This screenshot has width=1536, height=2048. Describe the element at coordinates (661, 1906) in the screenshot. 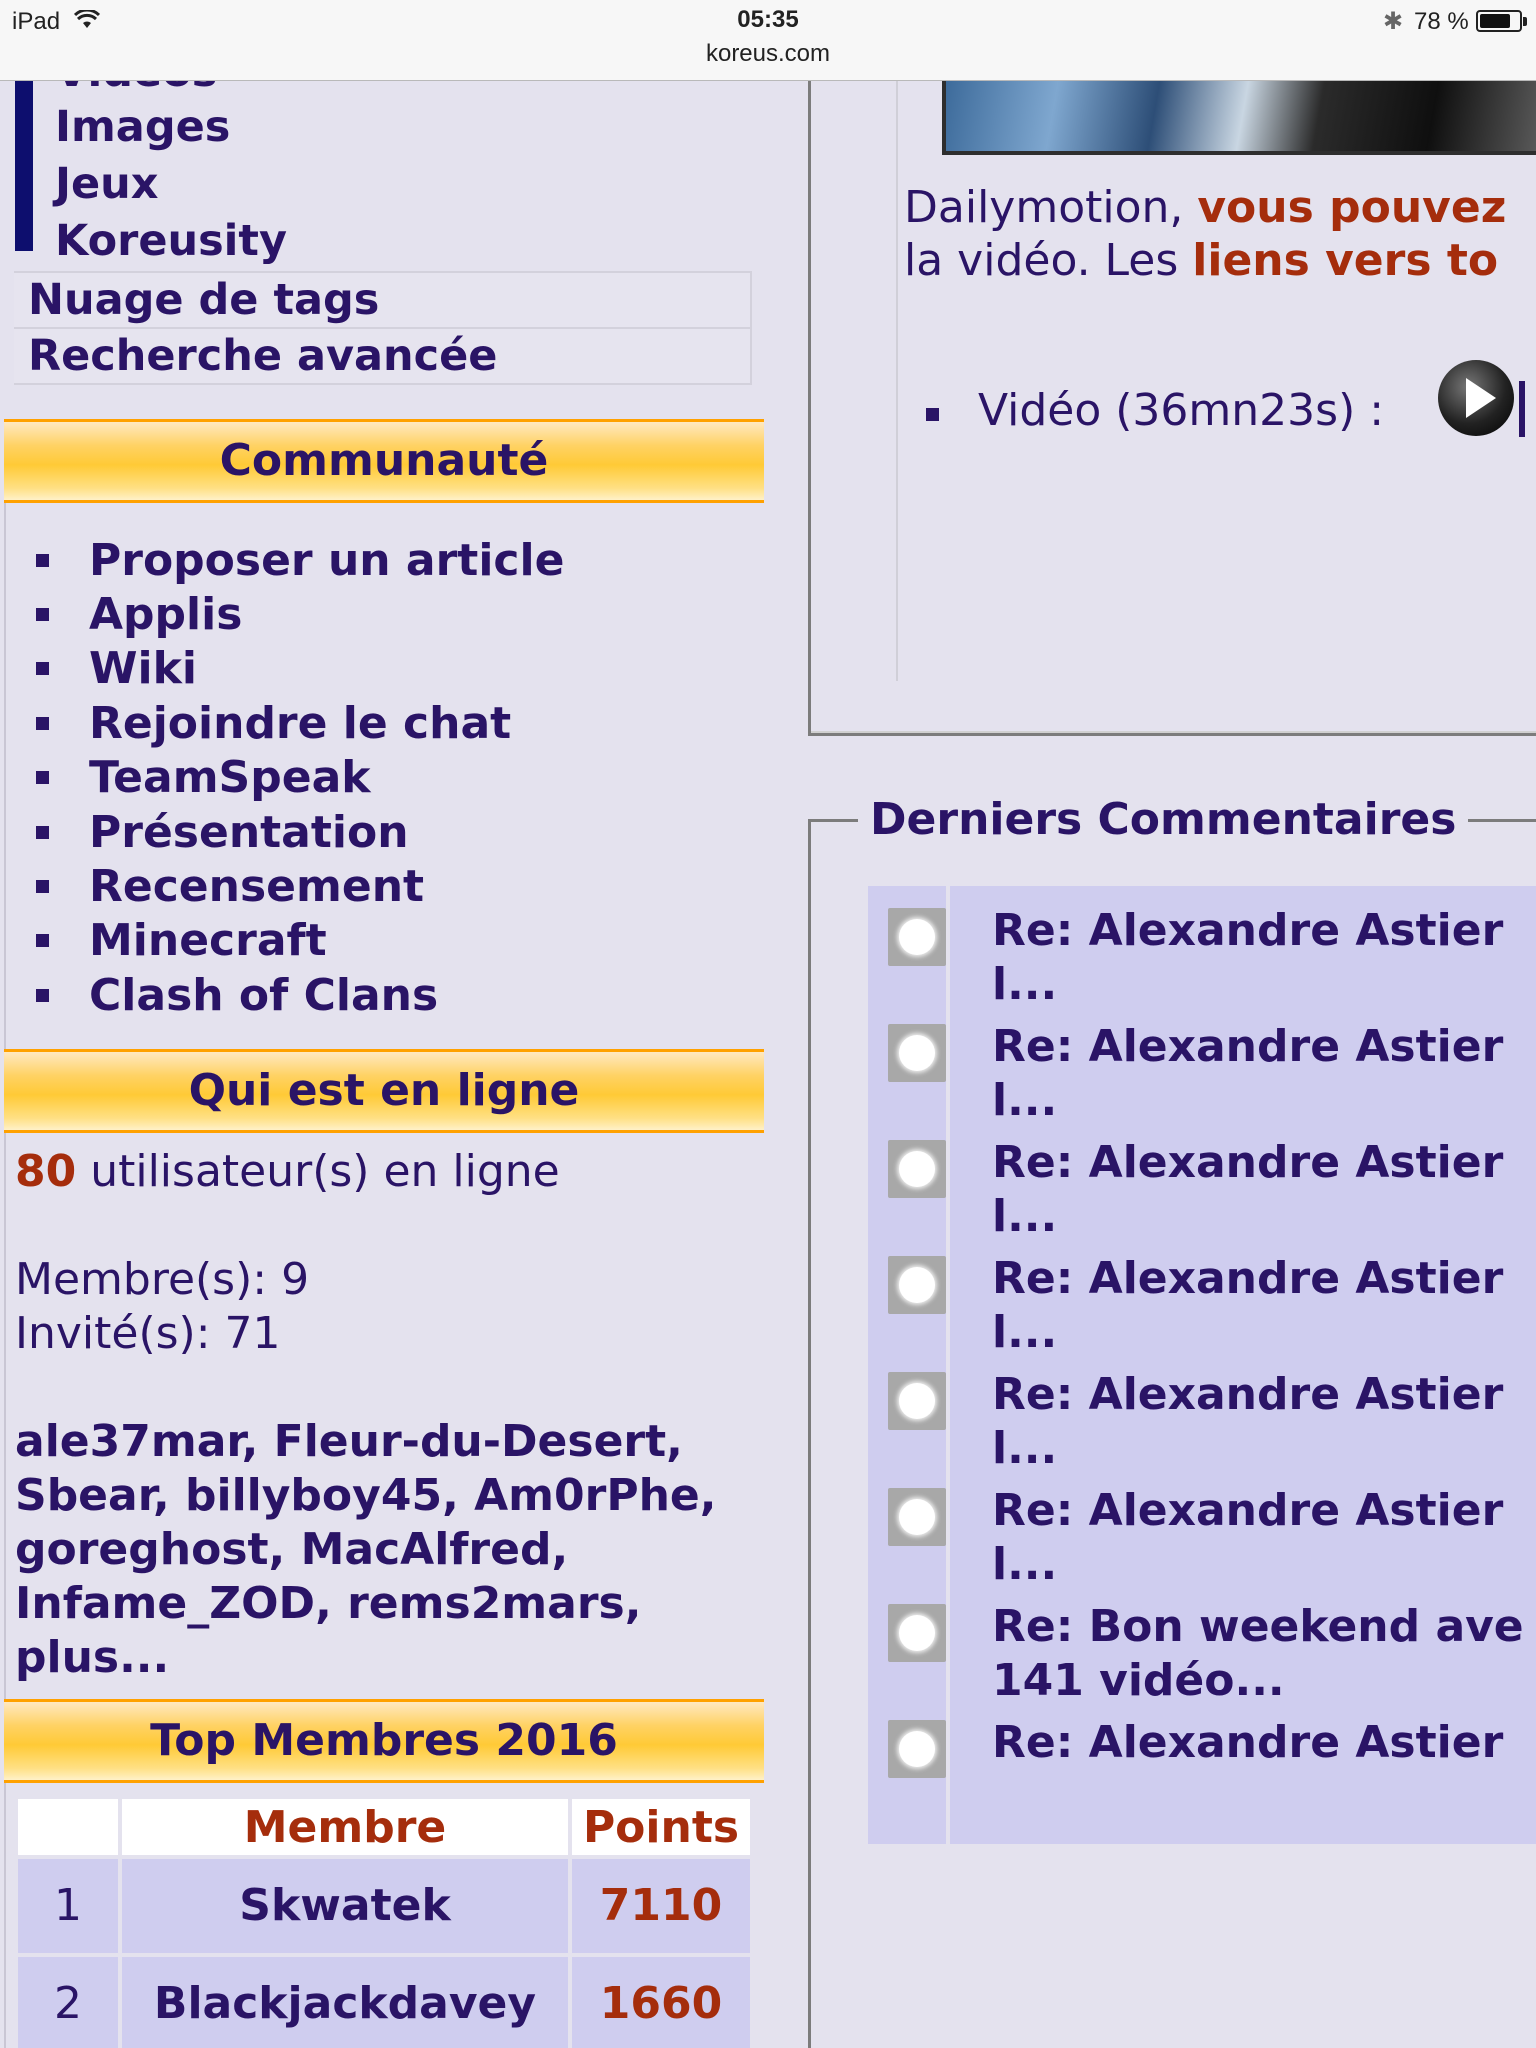

I see `table-cell-points: 7110` at that location.